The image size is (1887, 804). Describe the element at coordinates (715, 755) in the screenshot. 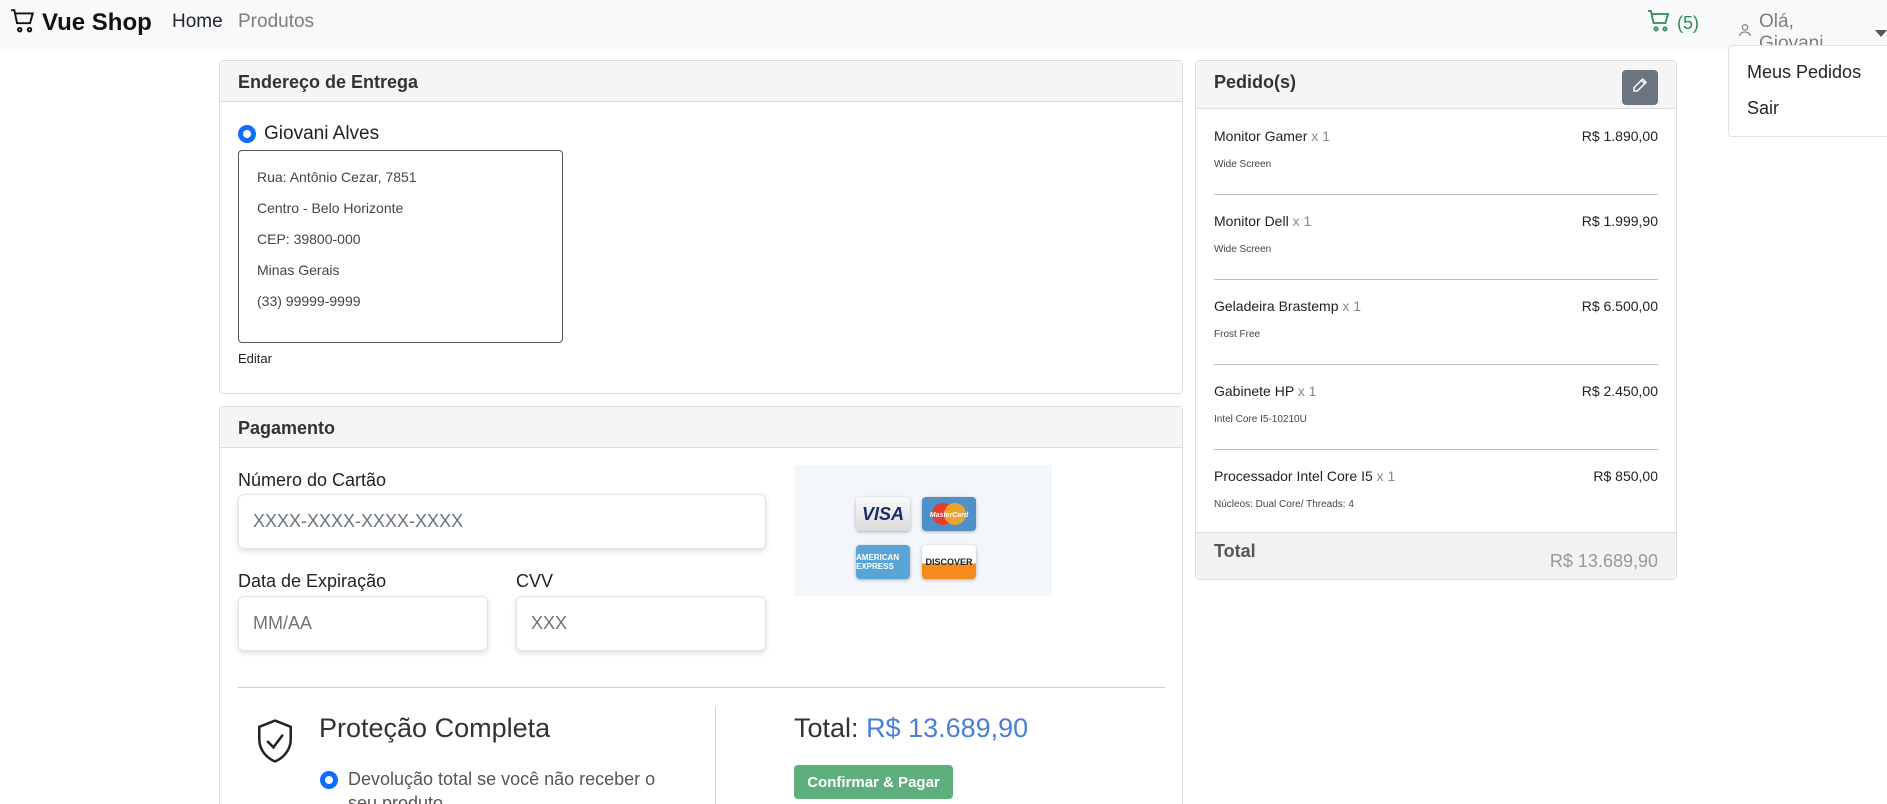

I see `vertical-divider` at that location.